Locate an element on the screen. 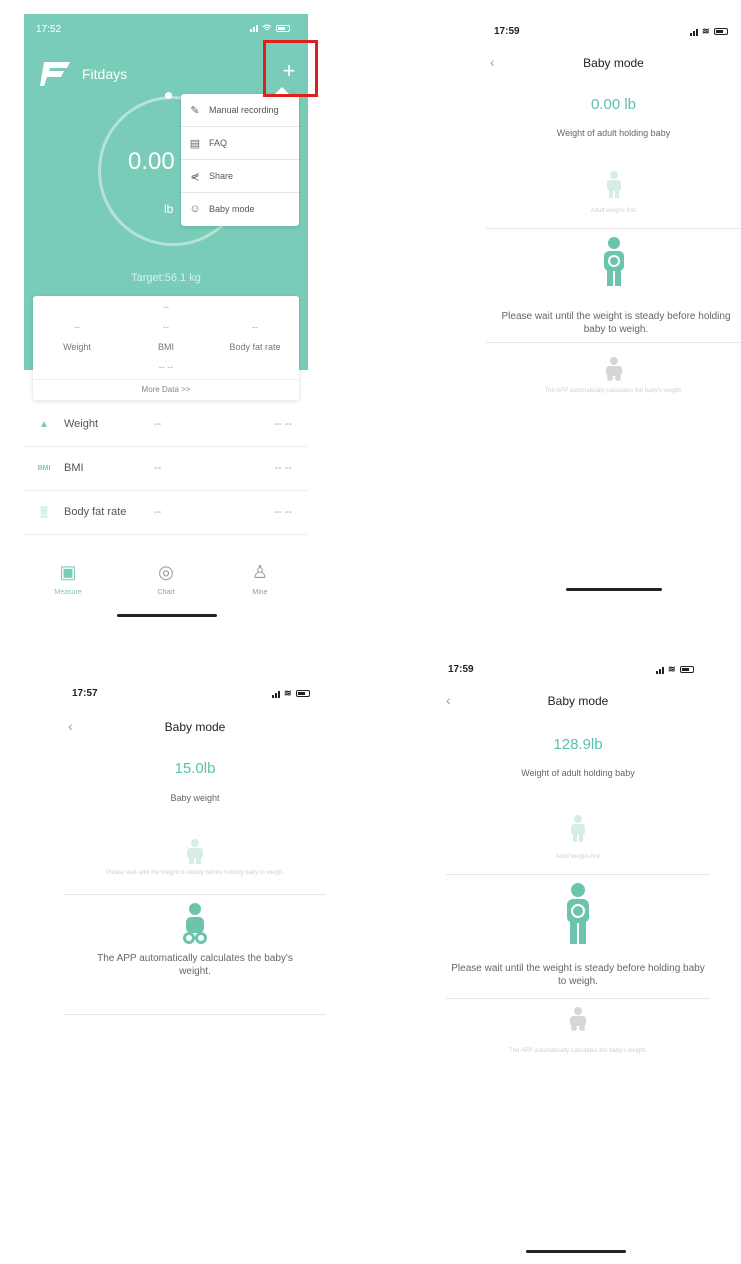 The width and height of the screenshot is (741, 1264). list-row-weight: ▲ Weight -- -- -- is located at coordinates (166, 424).